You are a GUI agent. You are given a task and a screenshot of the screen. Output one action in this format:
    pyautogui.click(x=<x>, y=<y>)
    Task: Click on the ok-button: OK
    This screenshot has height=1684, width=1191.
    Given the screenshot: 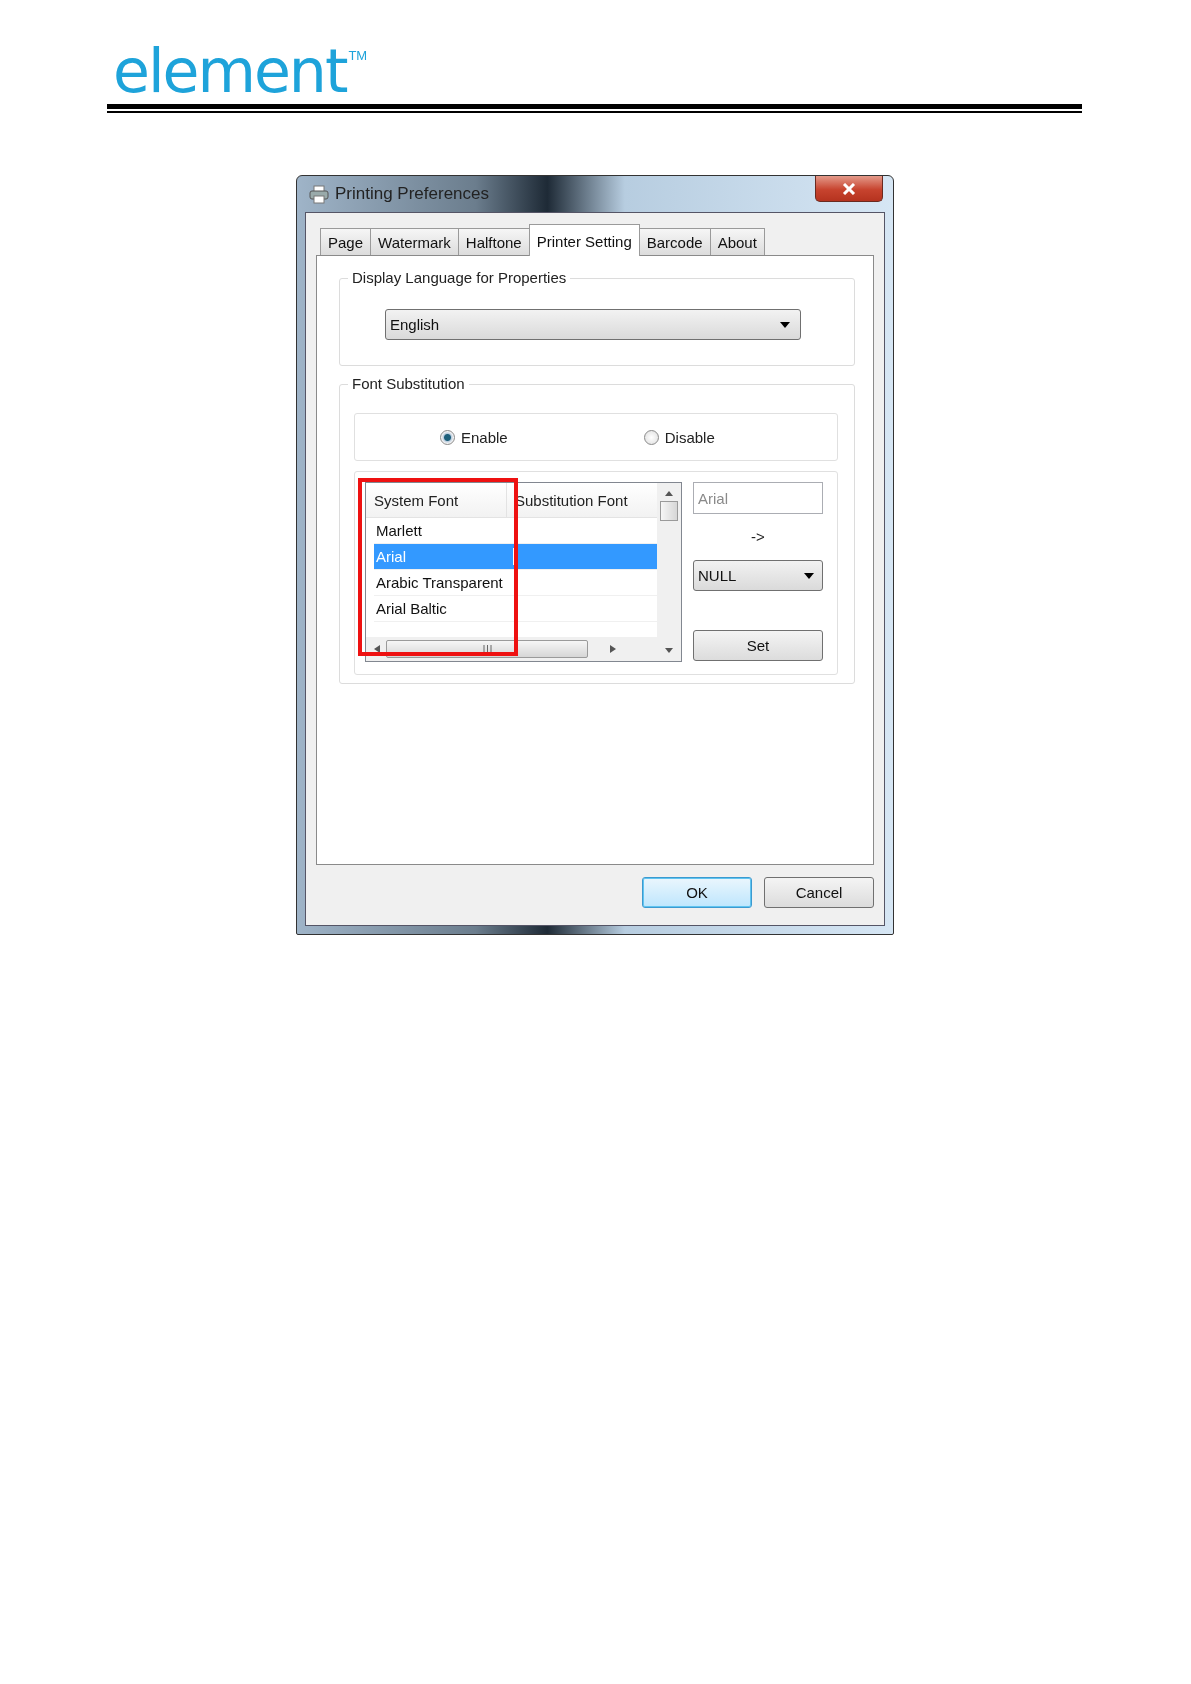 What is the action you would take?
    pyautogui.click(x=697, y=892)
    